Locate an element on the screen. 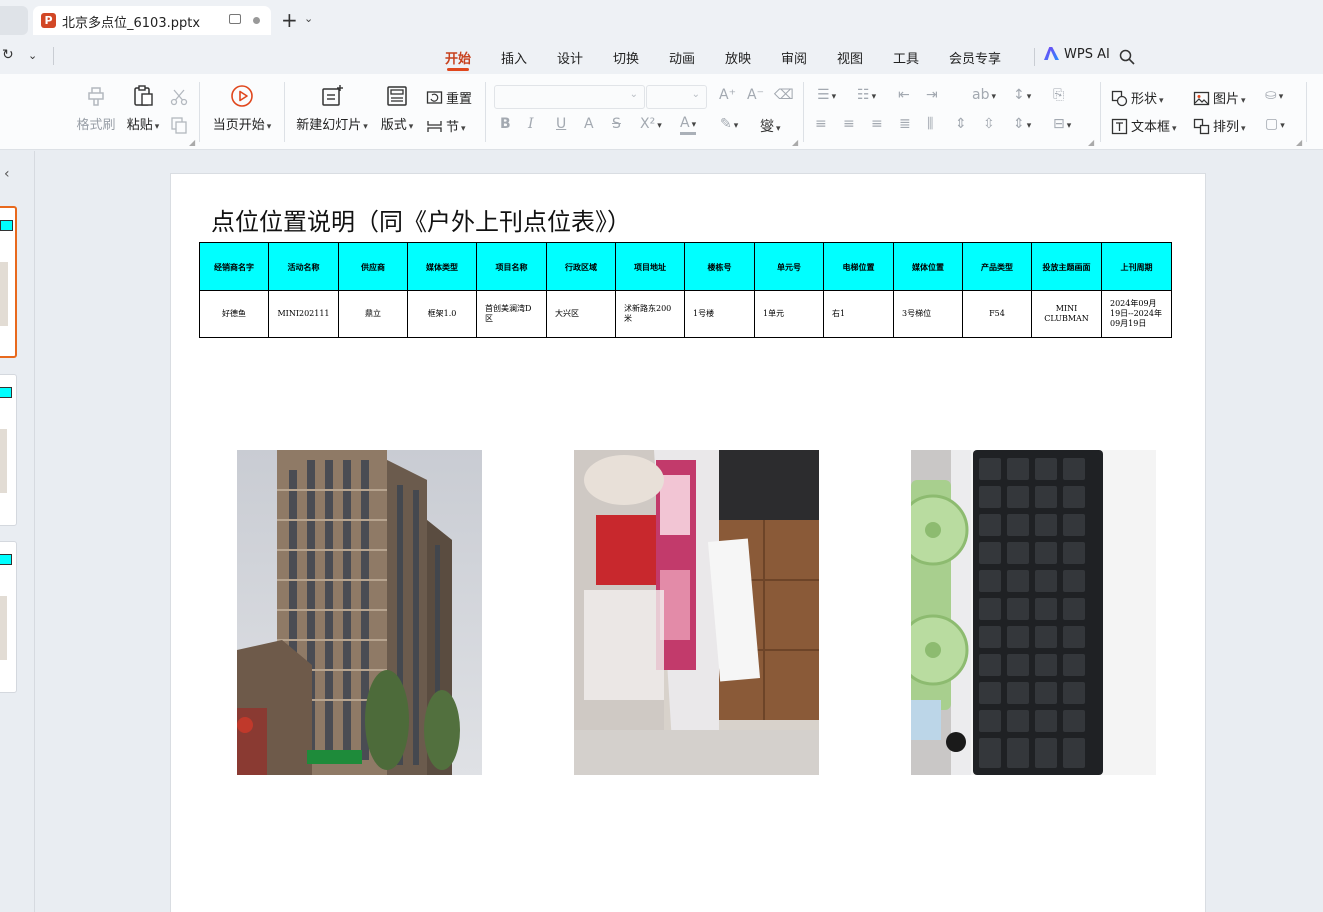 The image size is (1323, 912). tab-member: 会员专享 is located at coordinates (975, 57).